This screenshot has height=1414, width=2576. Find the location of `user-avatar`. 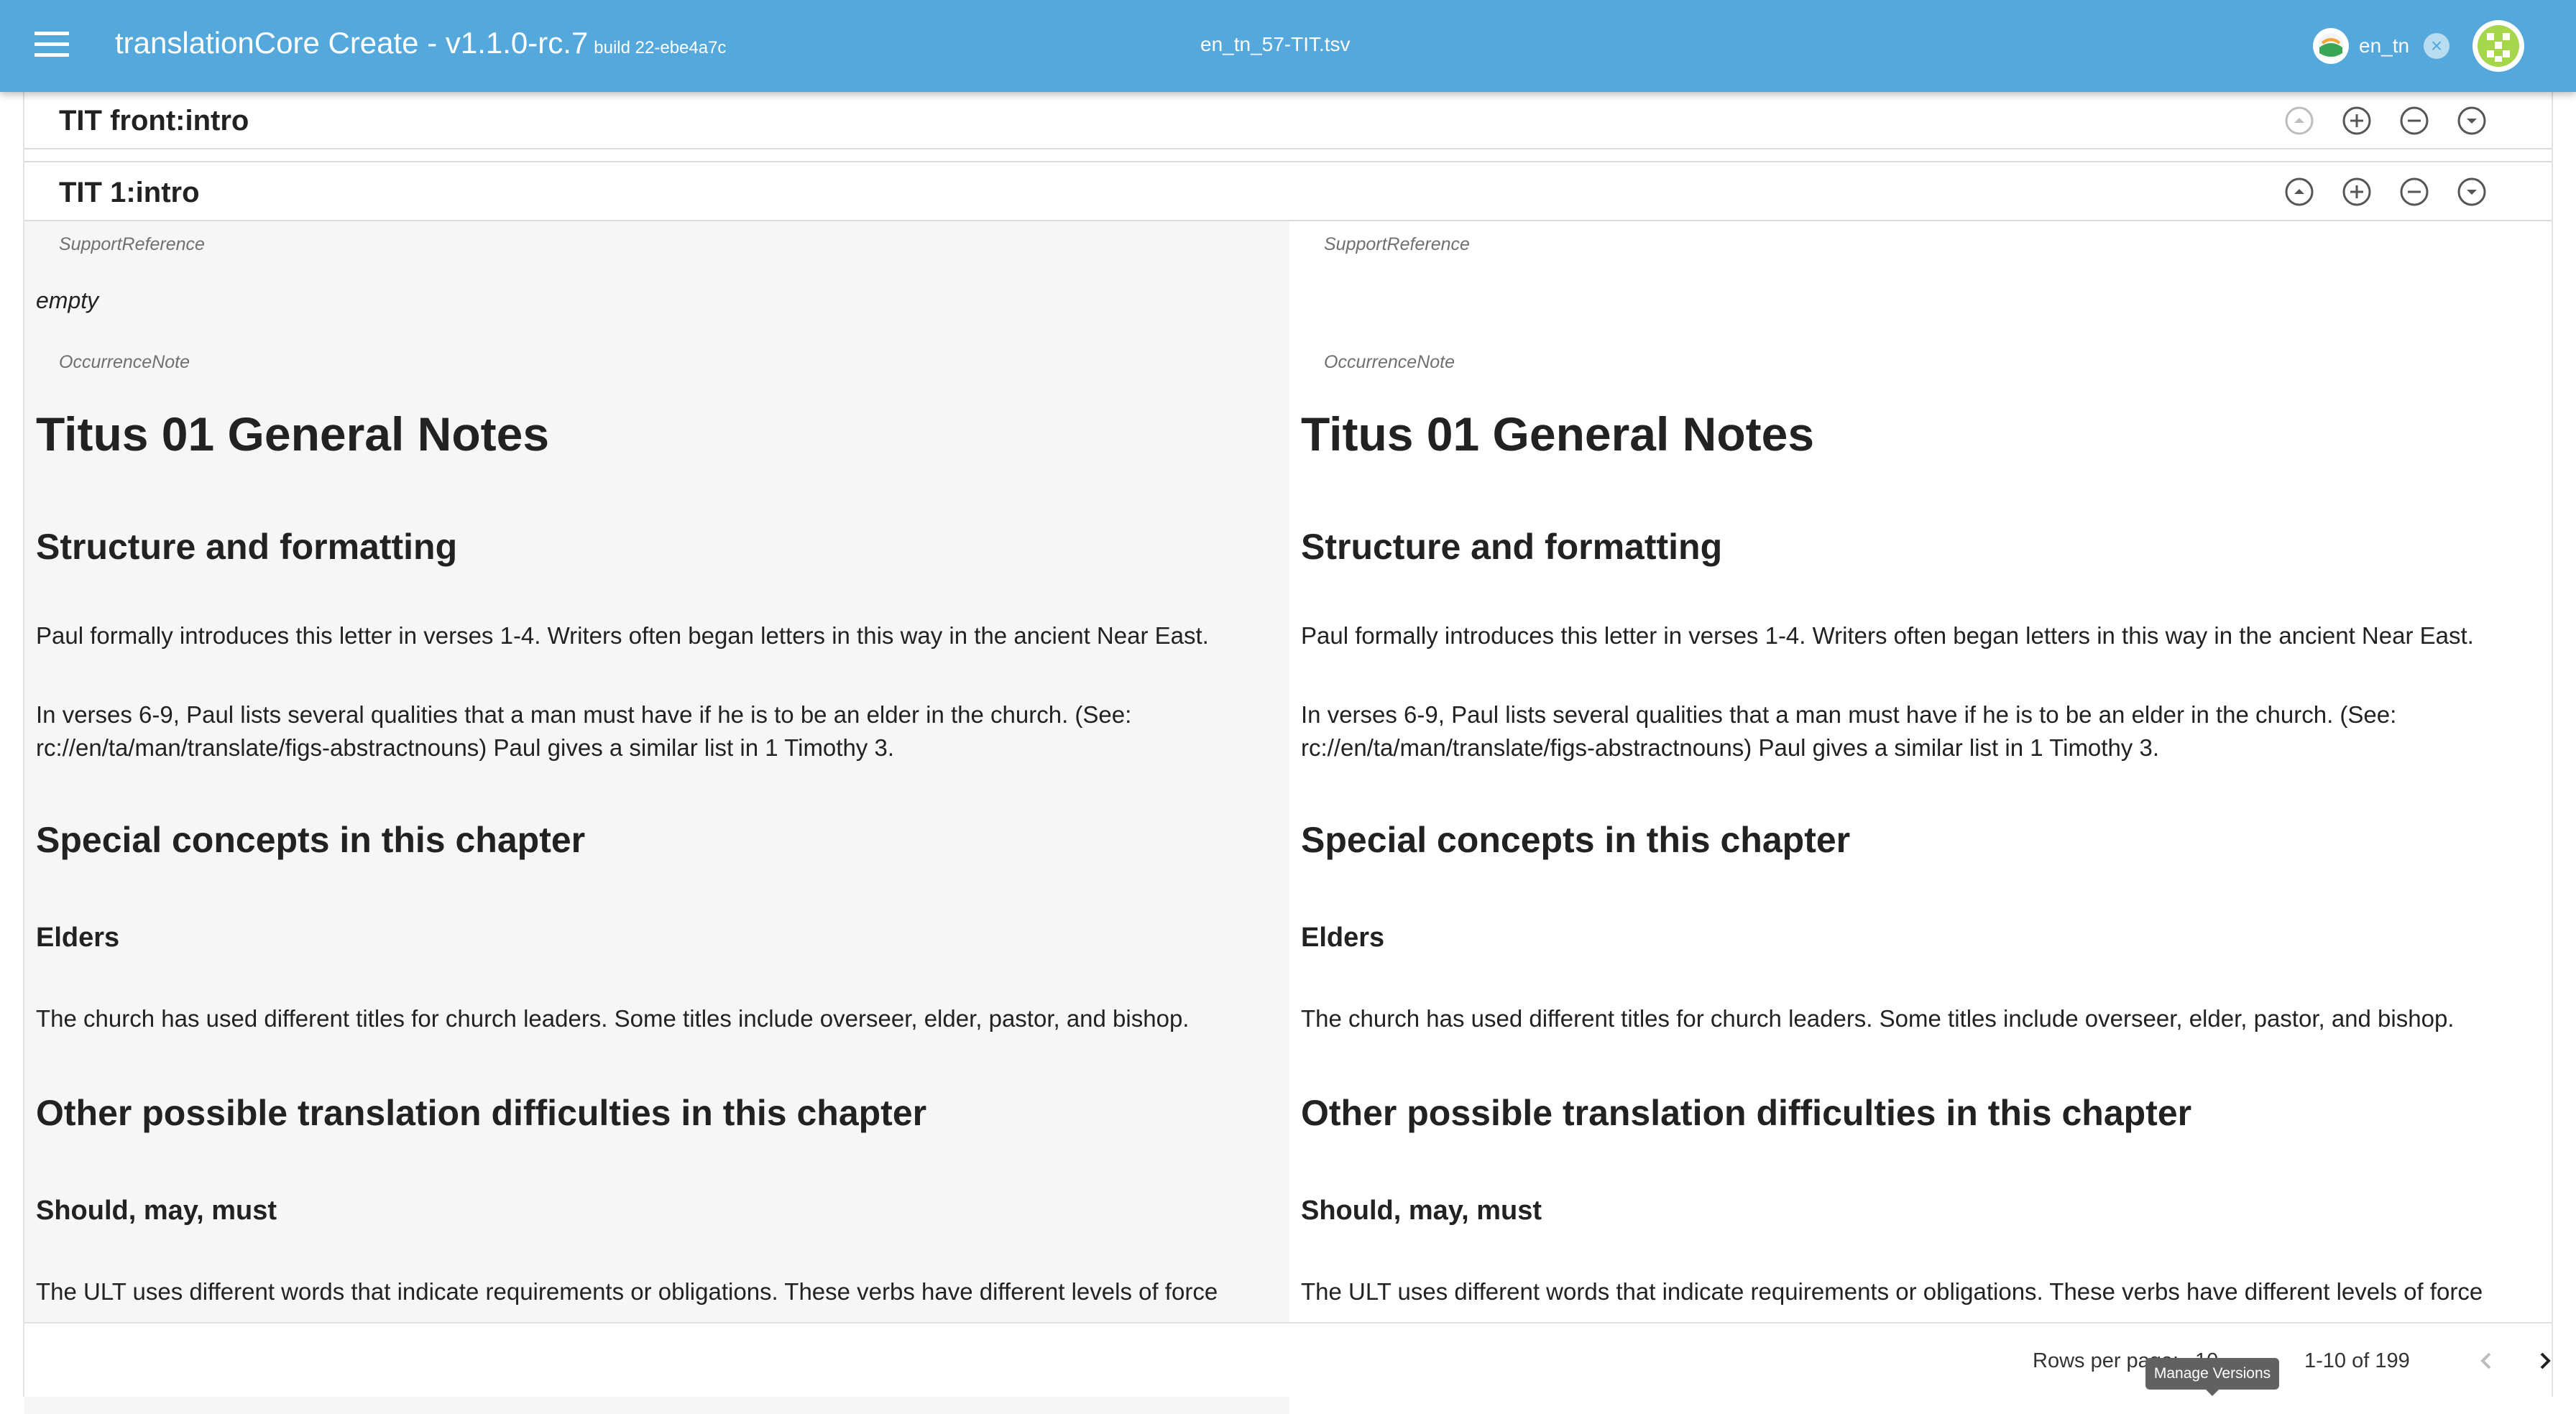

user-avatar is located at coordinates (2498, 46).